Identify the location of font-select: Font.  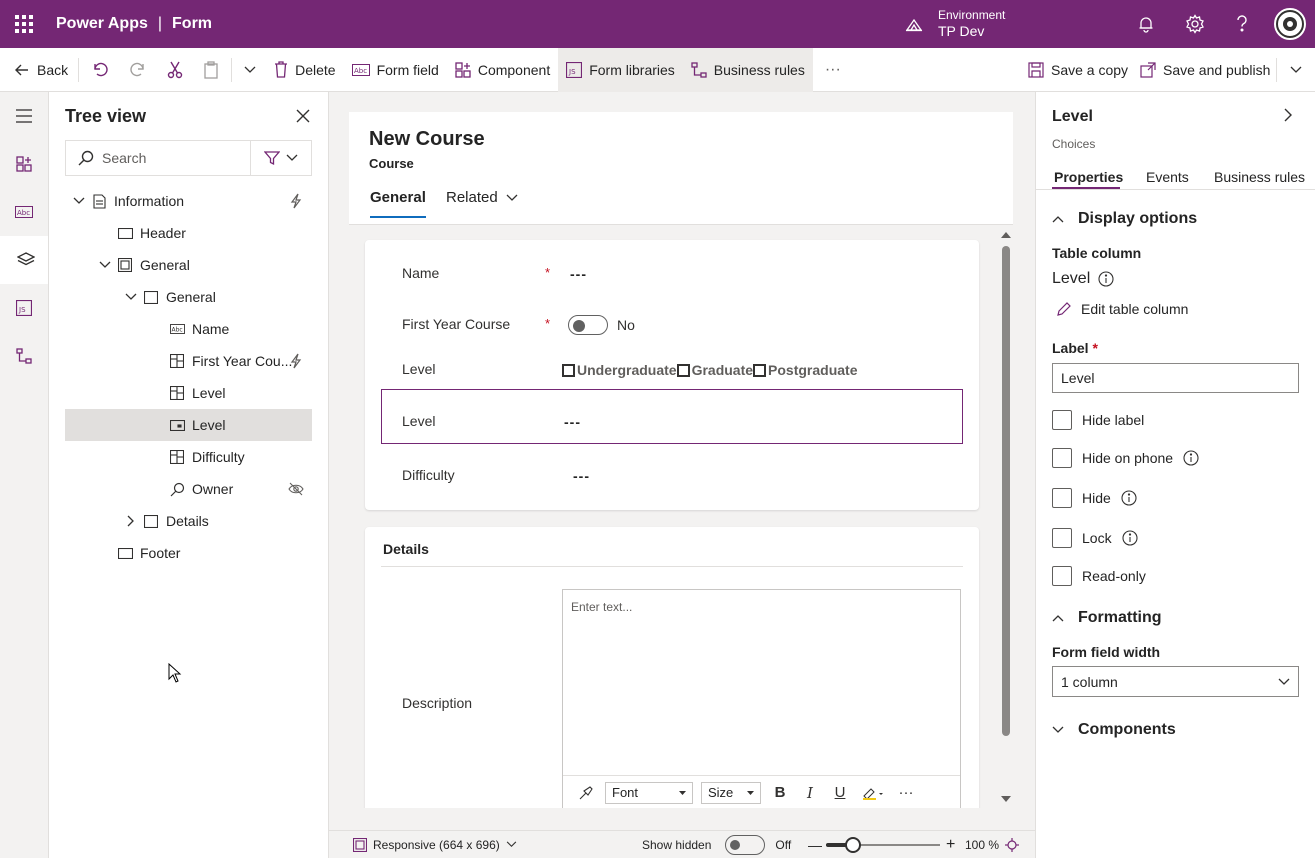
(649, 792).